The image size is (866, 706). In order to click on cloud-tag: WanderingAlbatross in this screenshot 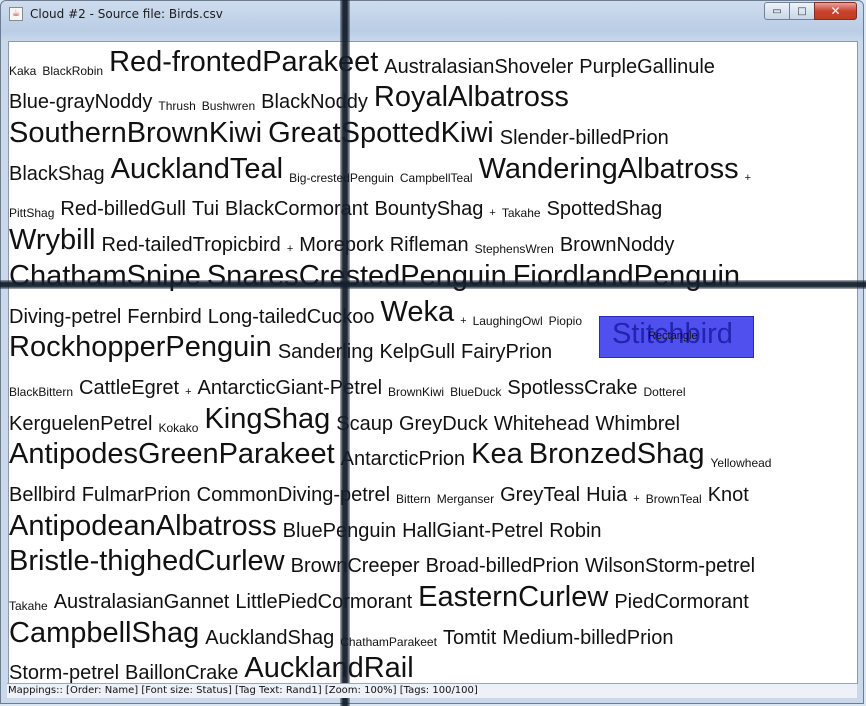, I will do `click(609, 170)`.